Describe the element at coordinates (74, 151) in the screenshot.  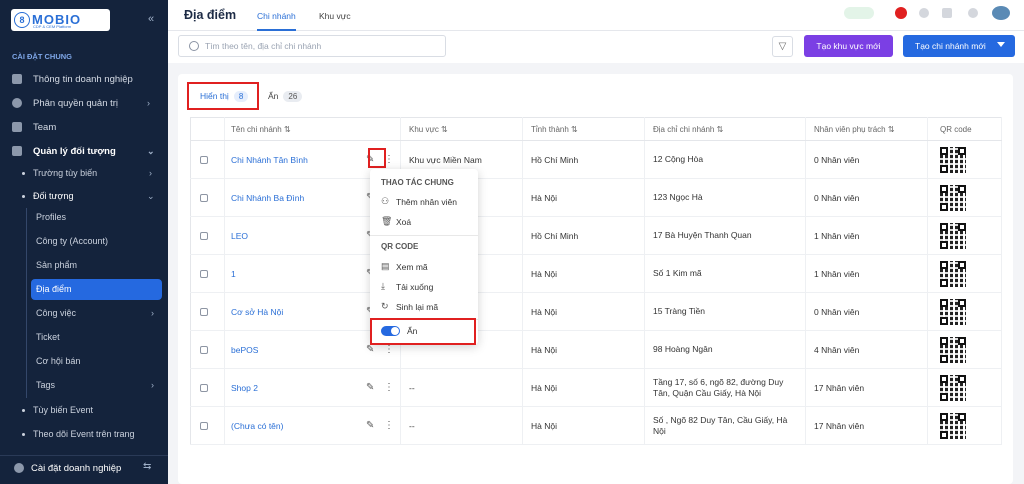
I see `nav-label: Quản lý đối tượng` at that location.